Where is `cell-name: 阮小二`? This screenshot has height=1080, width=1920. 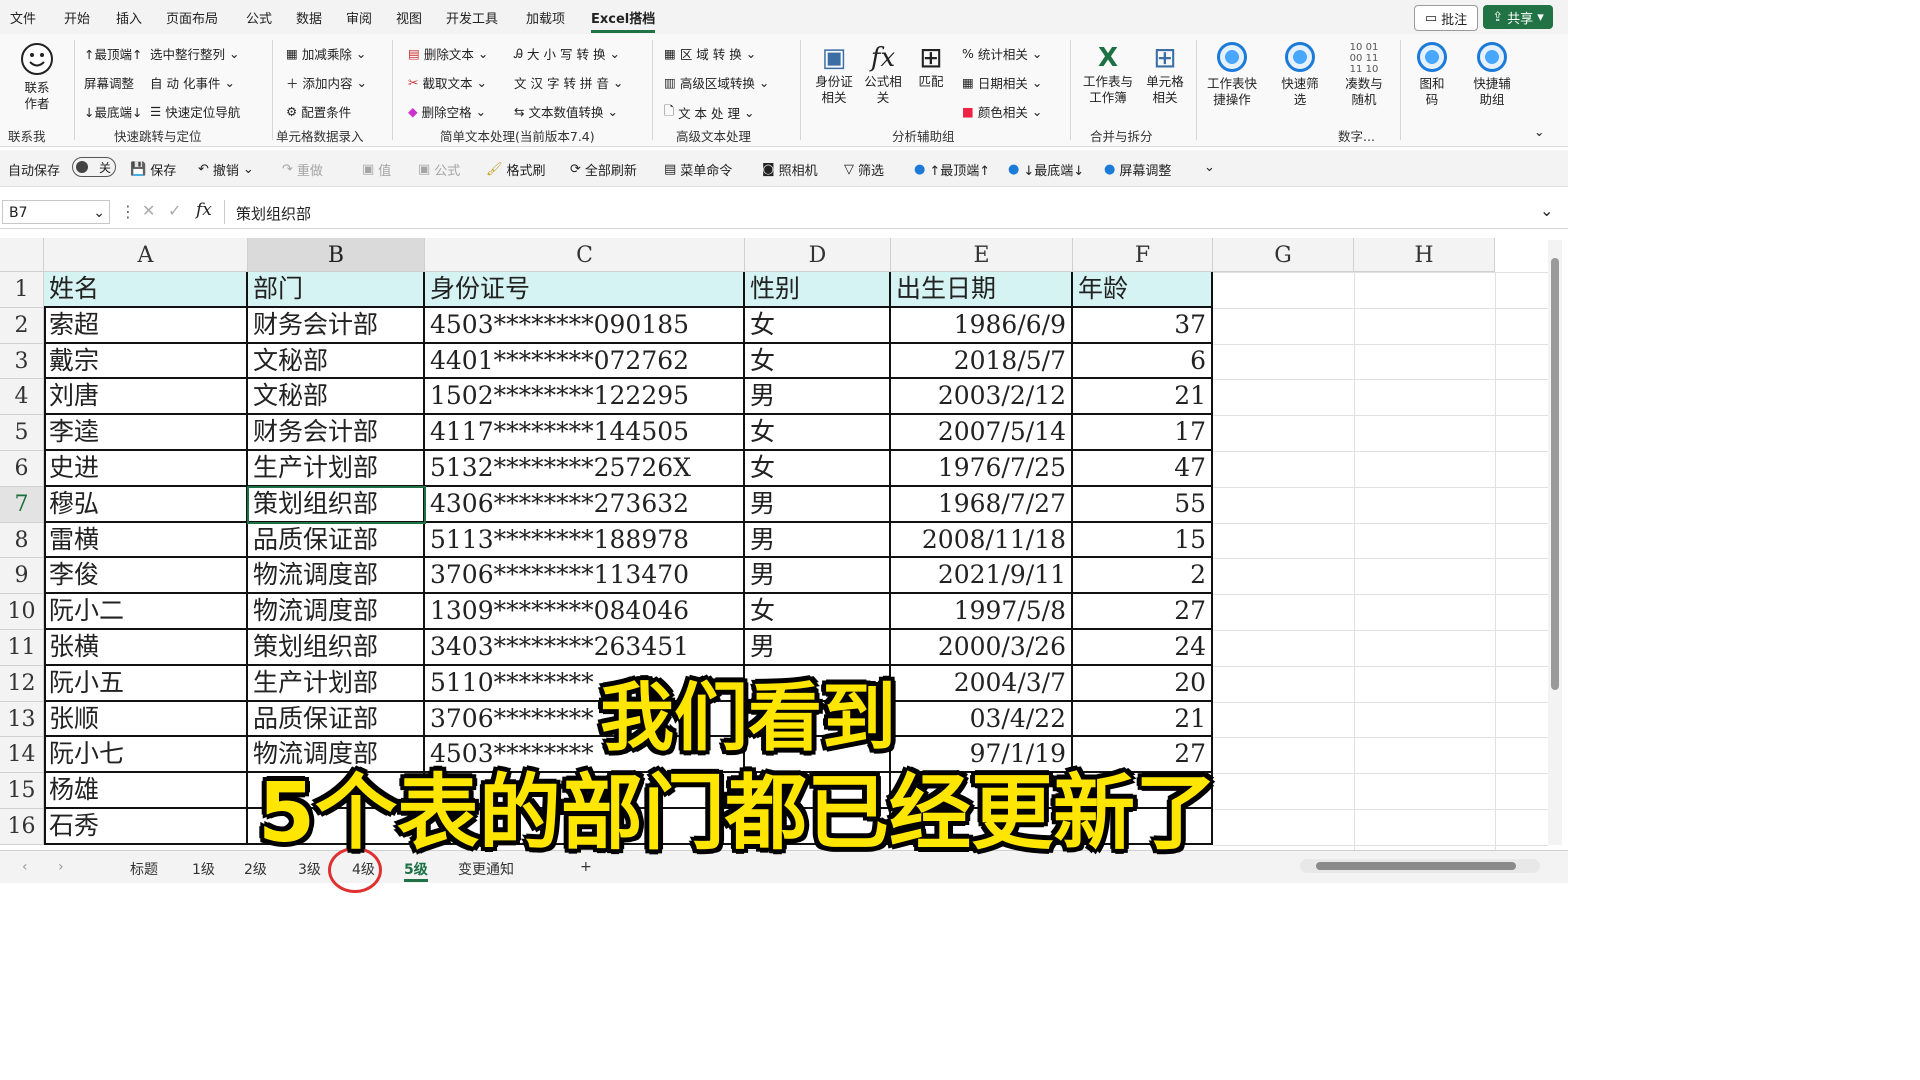
cell-name: 阮小二 is located at coordinates (146, 612).